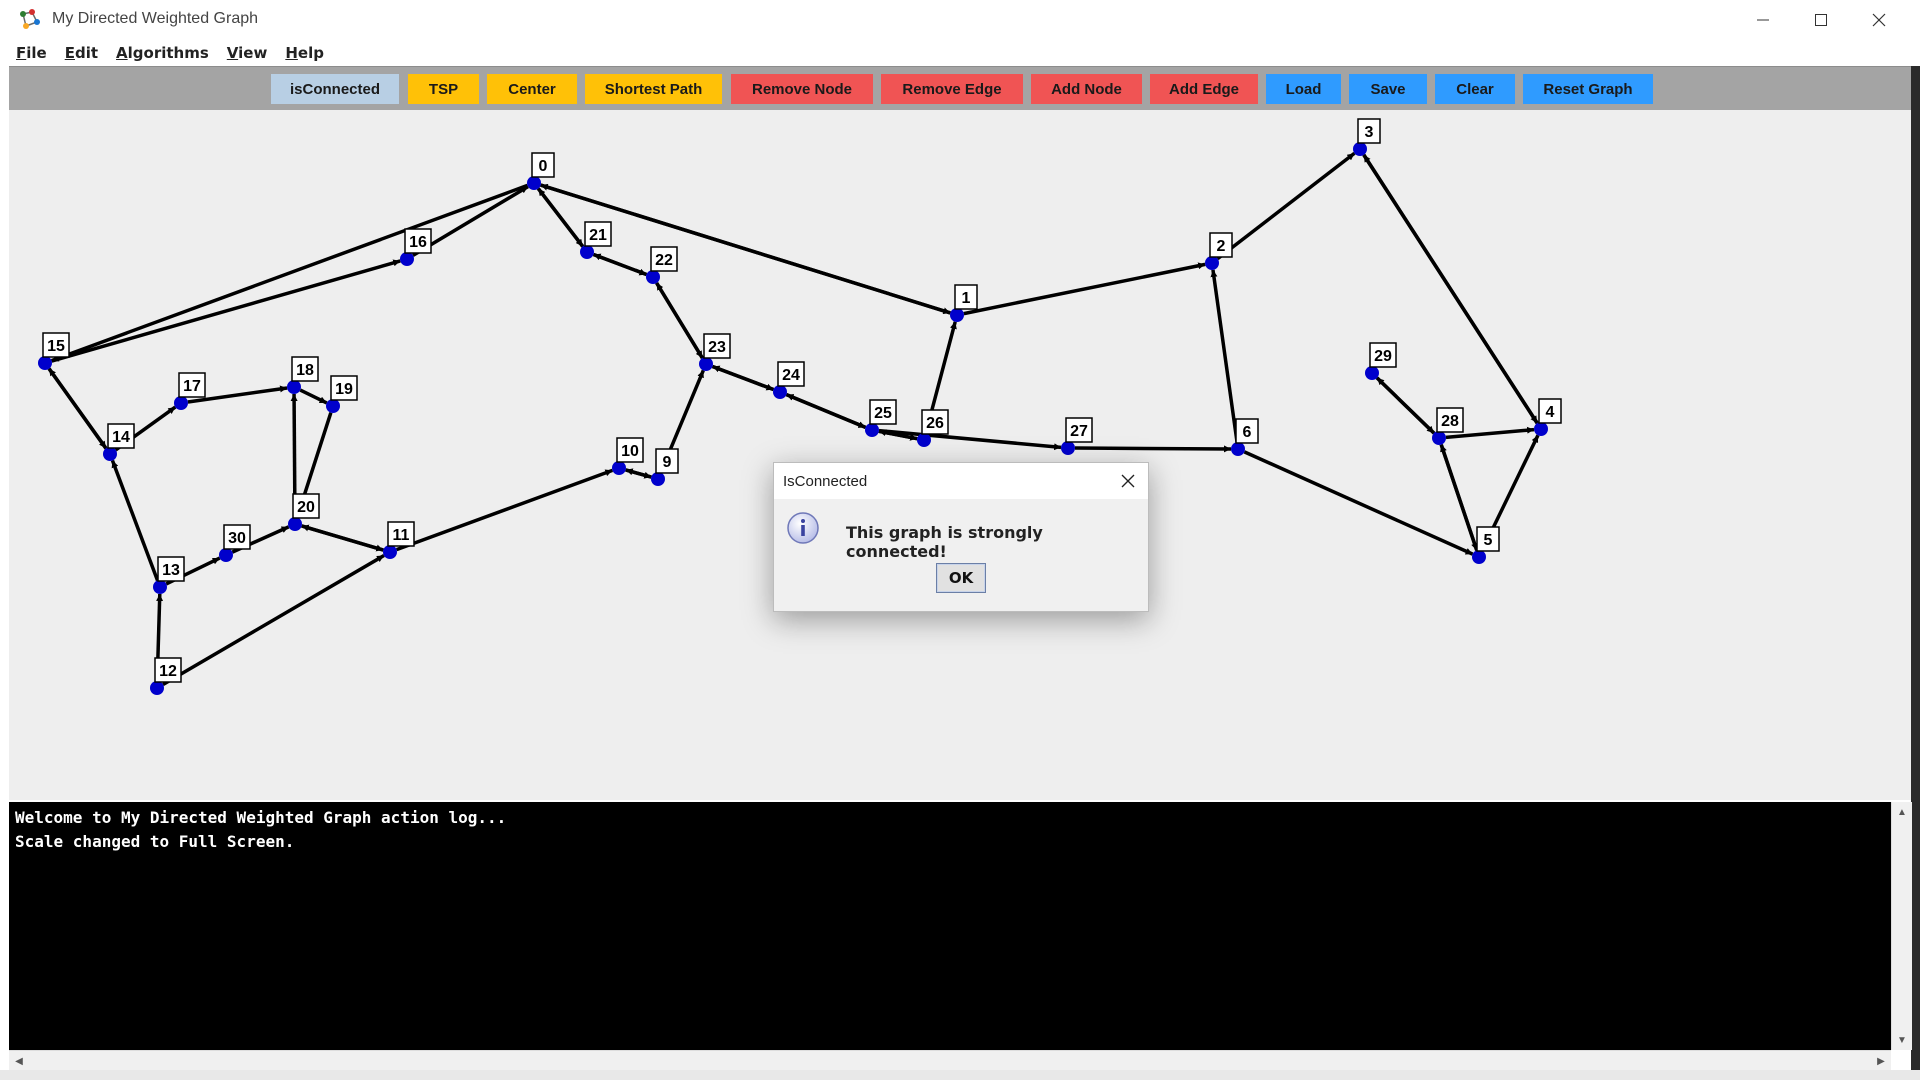 The height and width of the screenshot is (1080, 1920). What do you see at coordinates (950, 1060) in the screenshot?
I see `log-horizontal-scrollbar: ◀ ▶` at bounding box center [950, 1060].